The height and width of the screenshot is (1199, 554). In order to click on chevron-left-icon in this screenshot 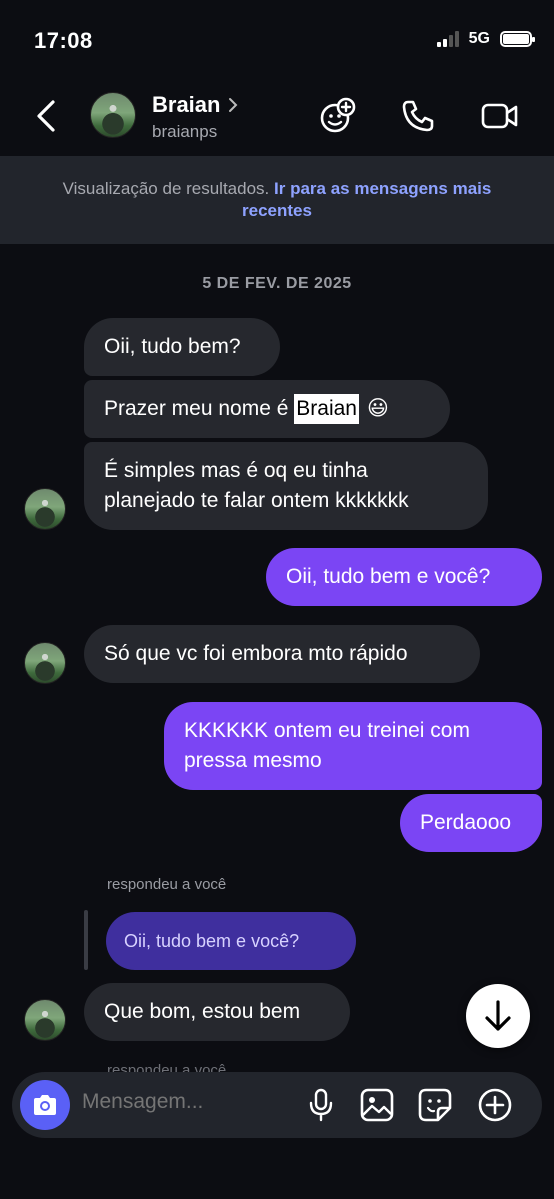, I will do `click(46, 116)`.